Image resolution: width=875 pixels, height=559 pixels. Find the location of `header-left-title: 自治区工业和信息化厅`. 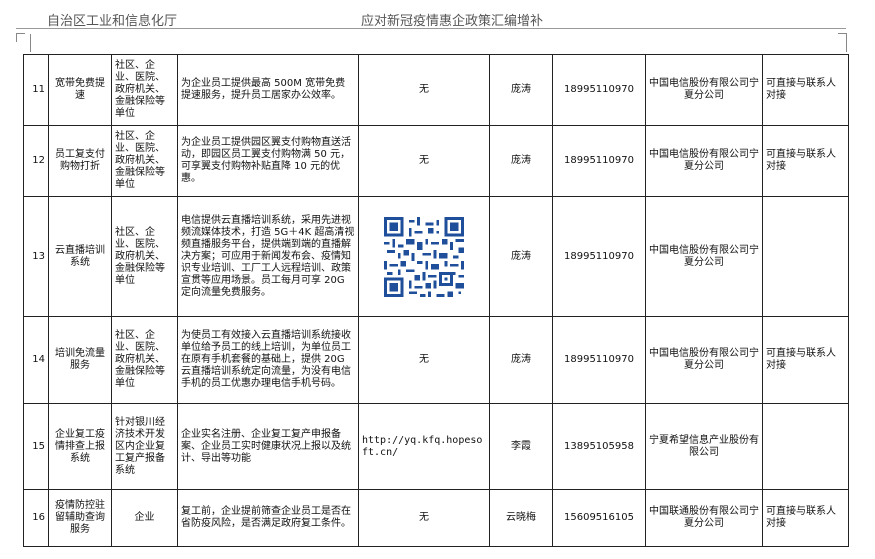

header-left-title: 自治区工业和信息化厅 is located at coordinates (112, 21).